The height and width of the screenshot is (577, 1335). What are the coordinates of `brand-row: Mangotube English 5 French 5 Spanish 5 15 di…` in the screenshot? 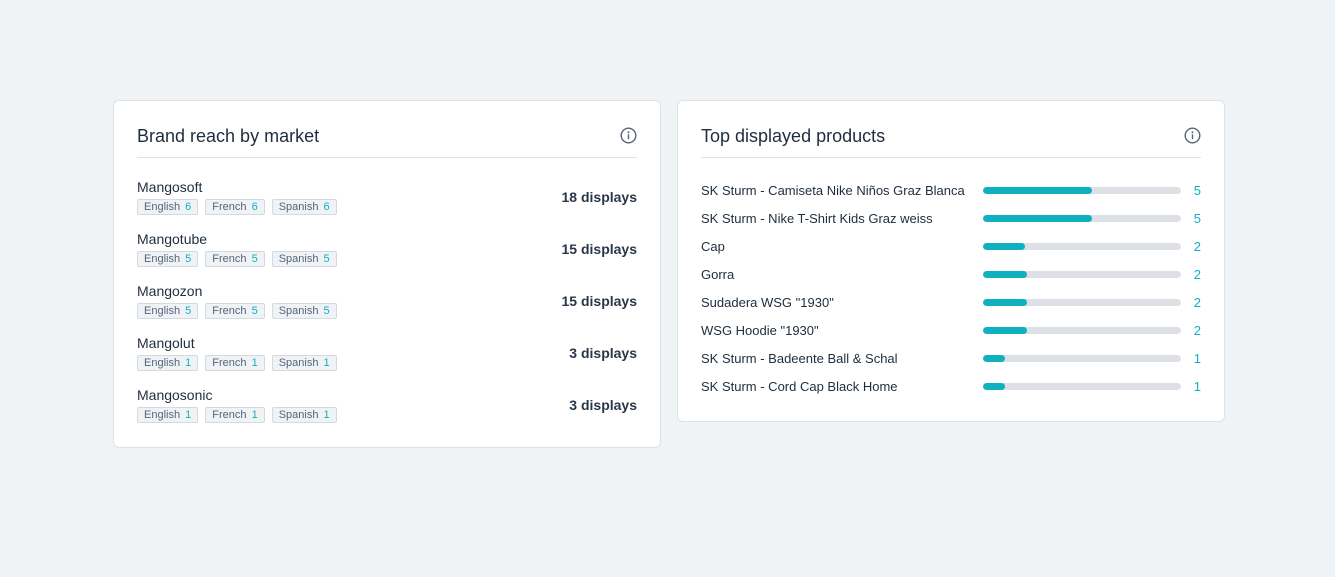 It's located at (387, 254).